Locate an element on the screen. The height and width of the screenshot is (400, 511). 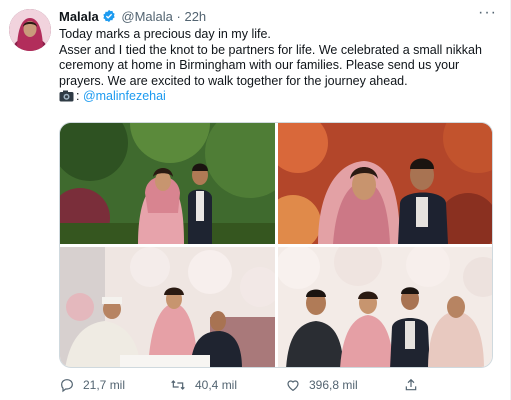
share-button is located at coordinates (415, 385).